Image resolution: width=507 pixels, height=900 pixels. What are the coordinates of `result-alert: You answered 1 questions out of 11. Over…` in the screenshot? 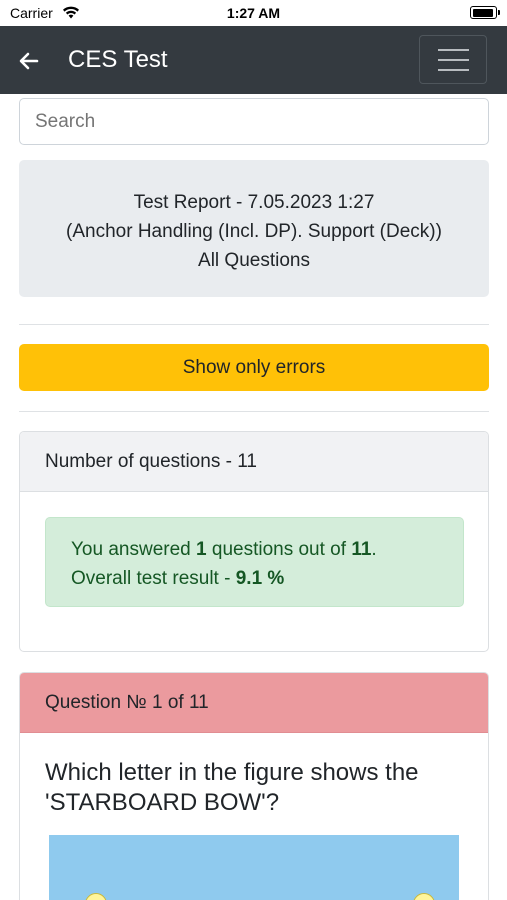 It's located at (254, 562).